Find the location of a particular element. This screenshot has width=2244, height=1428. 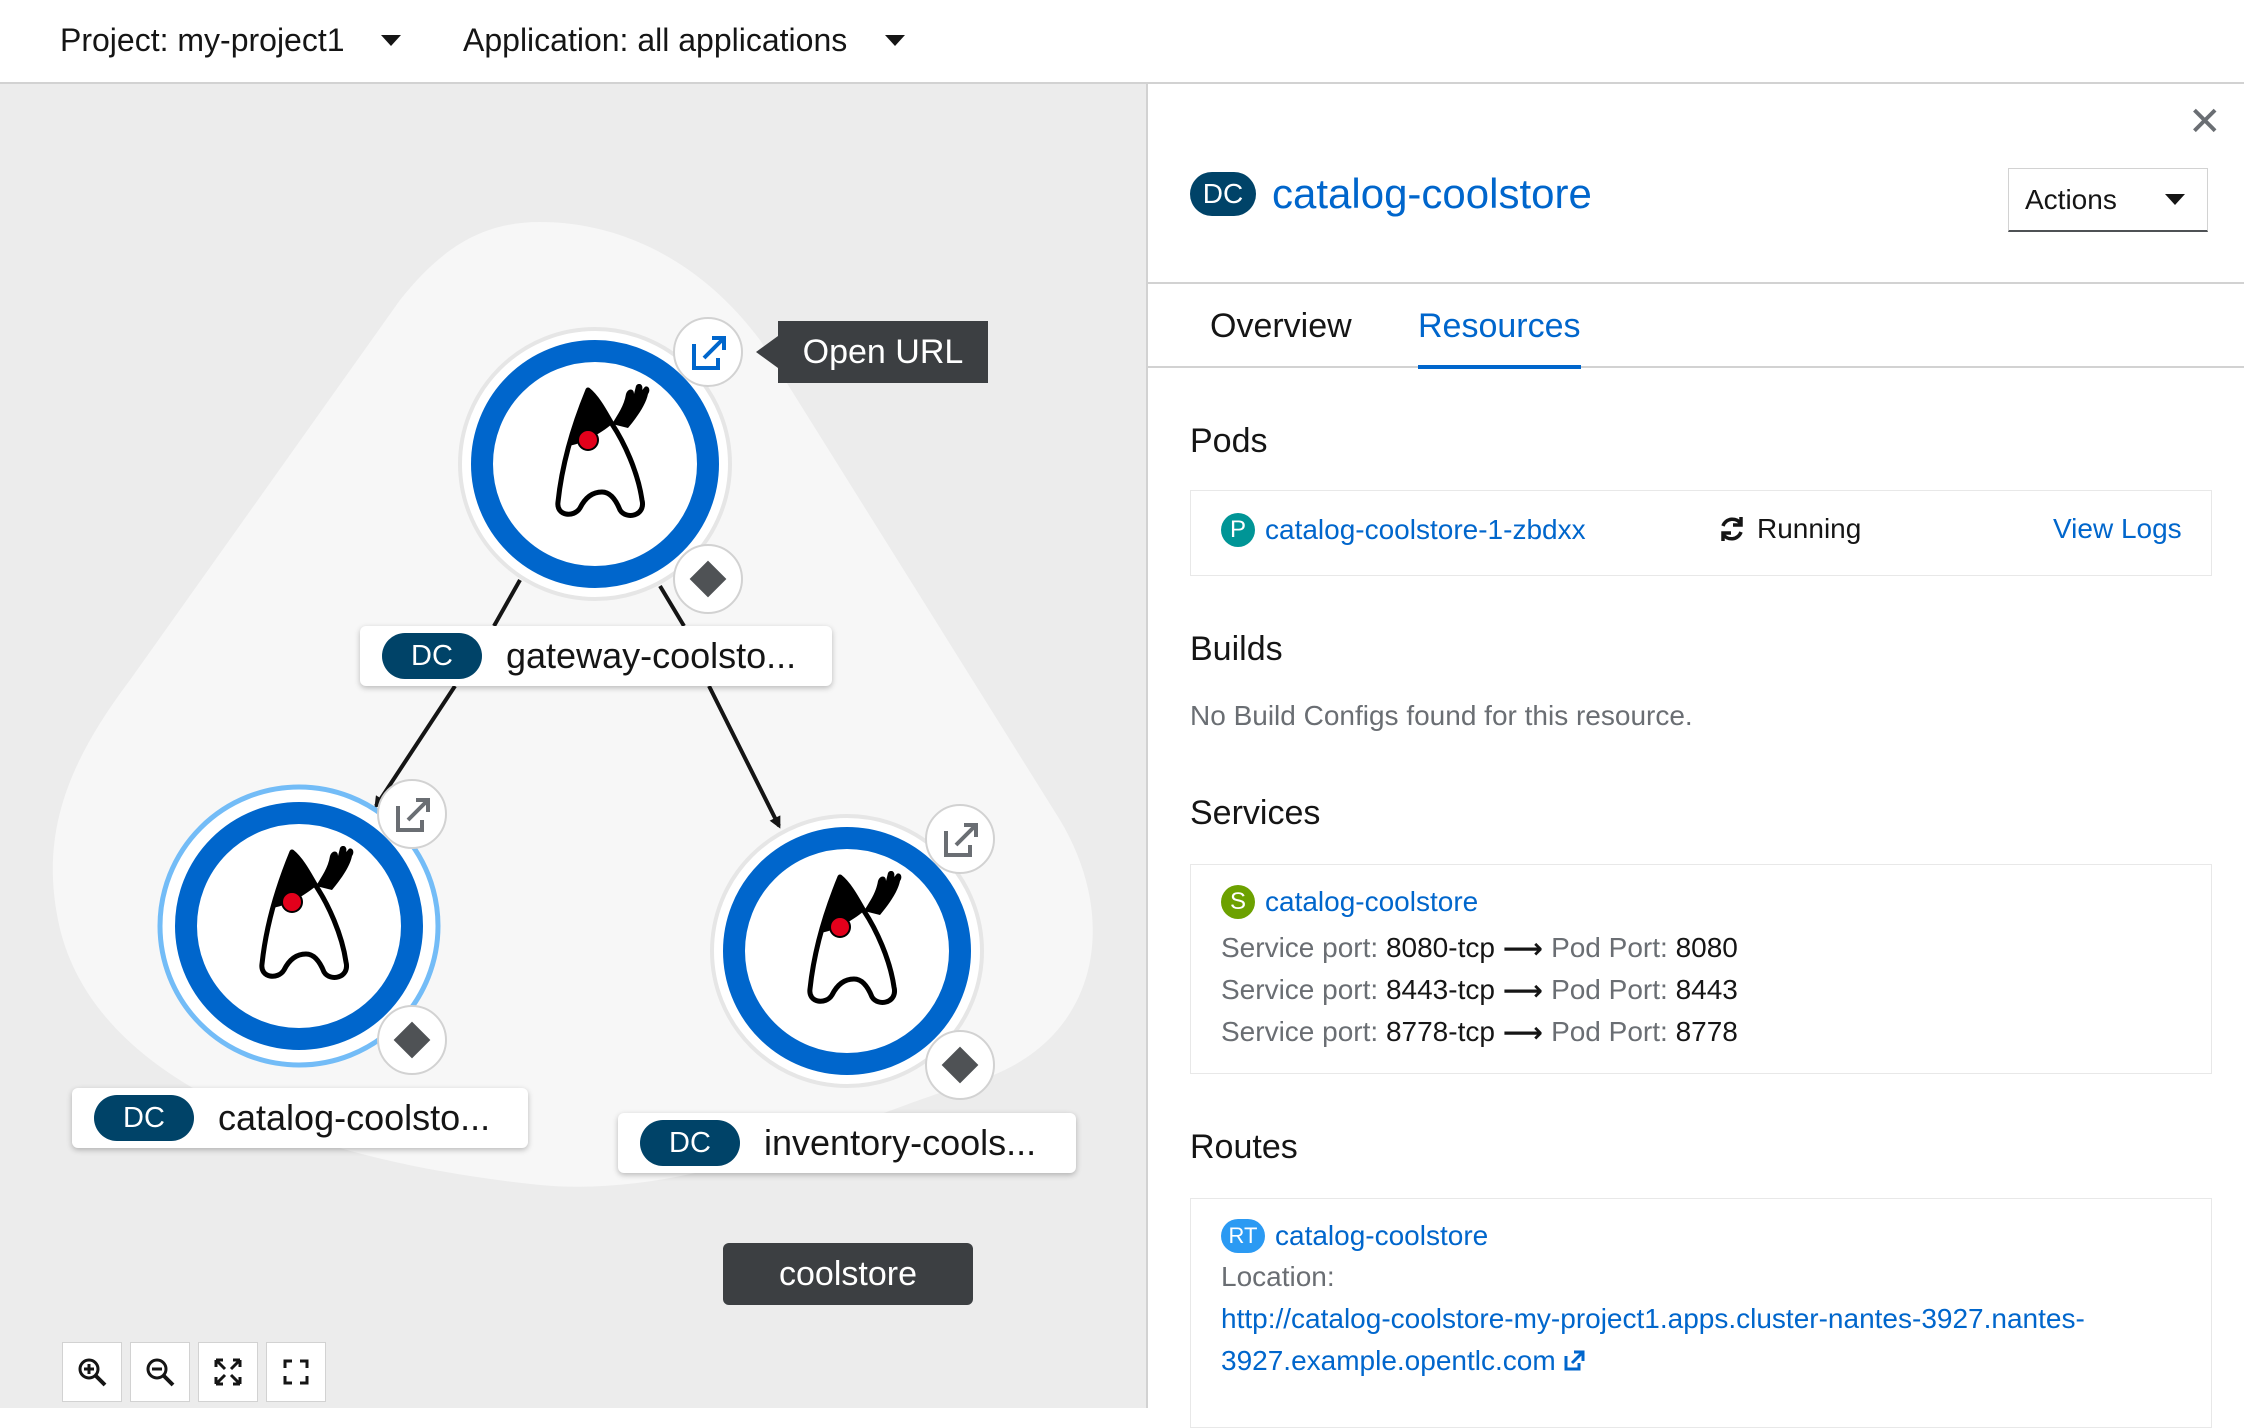

zoom-out-button is located at coordinates (160, 1372).